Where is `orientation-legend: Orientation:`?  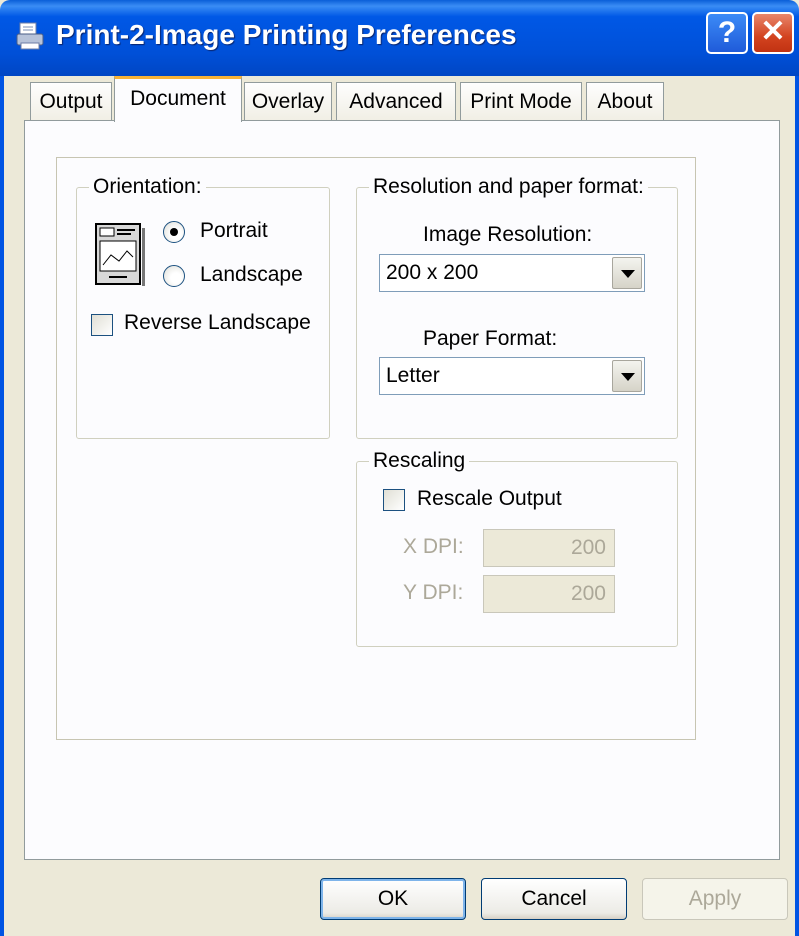 orientation-legend: Orientation: is located at coordinates (147, 187).